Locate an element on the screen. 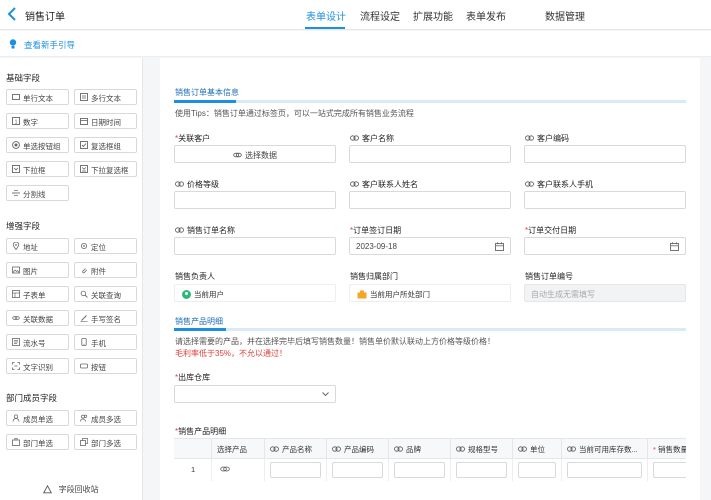  input-order-name is located at coordinates (255, 246).